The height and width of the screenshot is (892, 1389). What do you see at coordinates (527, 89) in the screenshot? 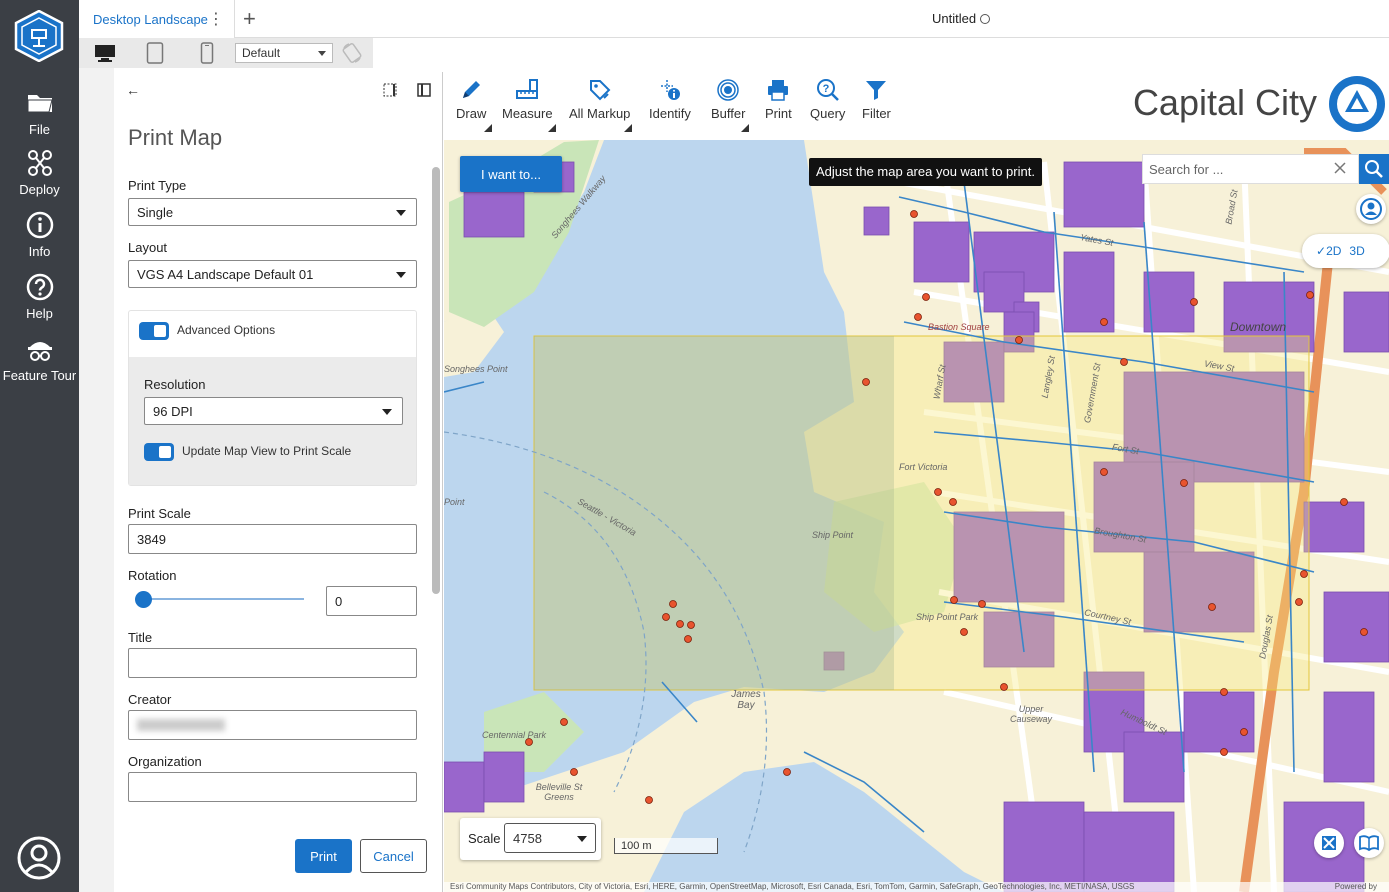
I see `ruler-icon` at bounding box center [527, 89].